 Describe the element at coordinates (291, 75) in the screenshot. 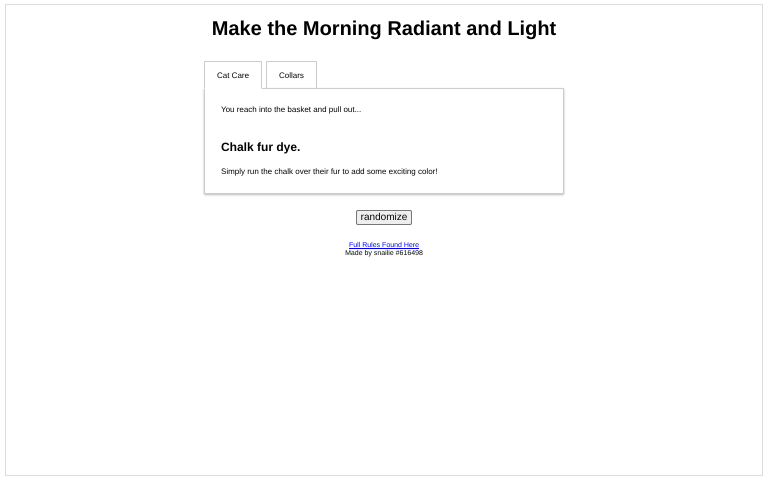

I see `tab: Collars` at that location.